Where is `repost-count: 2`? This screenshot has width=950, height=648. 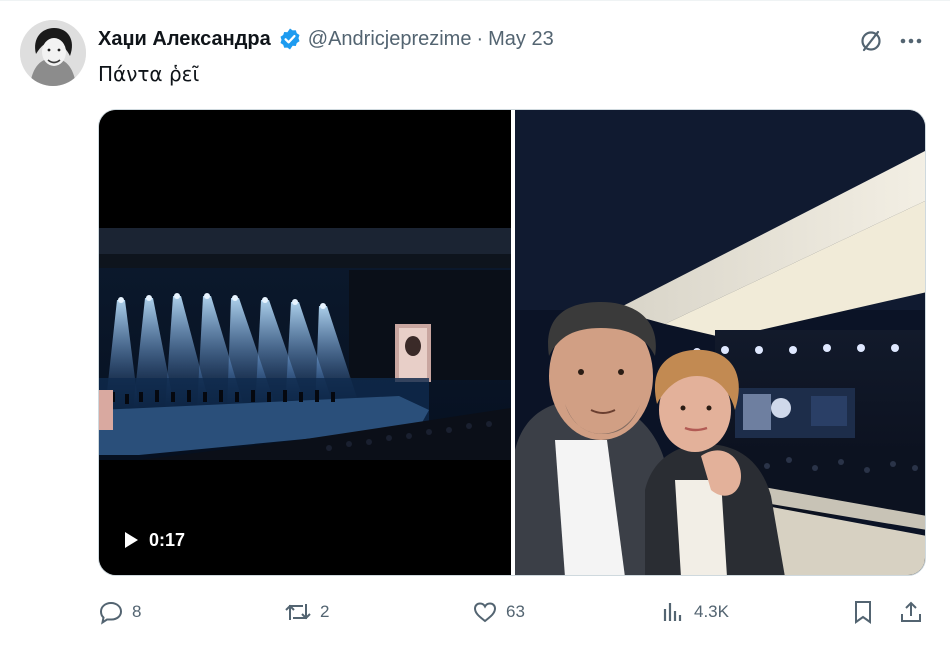
repost-count: 2 is located at coordinates (325, 611).